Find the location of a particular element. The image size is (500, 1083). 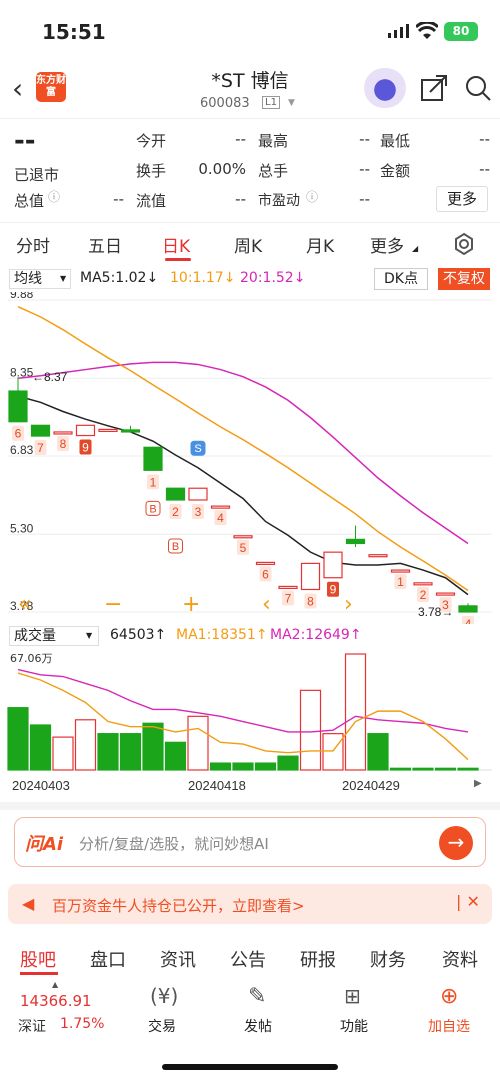

banner-text: 百万资金牛人持仓已公开，立即查看> is located at coordinates (178, 906).